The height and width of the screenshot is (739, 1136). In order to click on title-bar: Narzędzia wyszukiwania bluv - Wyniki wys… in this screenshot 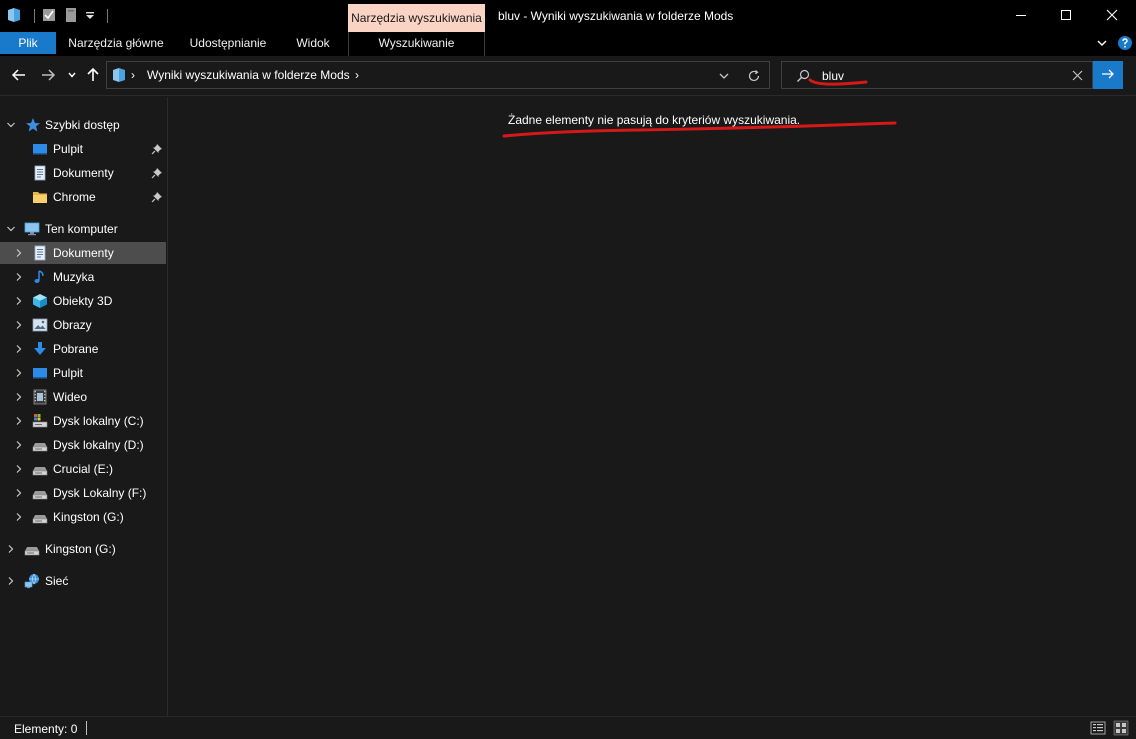, I will do `click(568, 16)`.